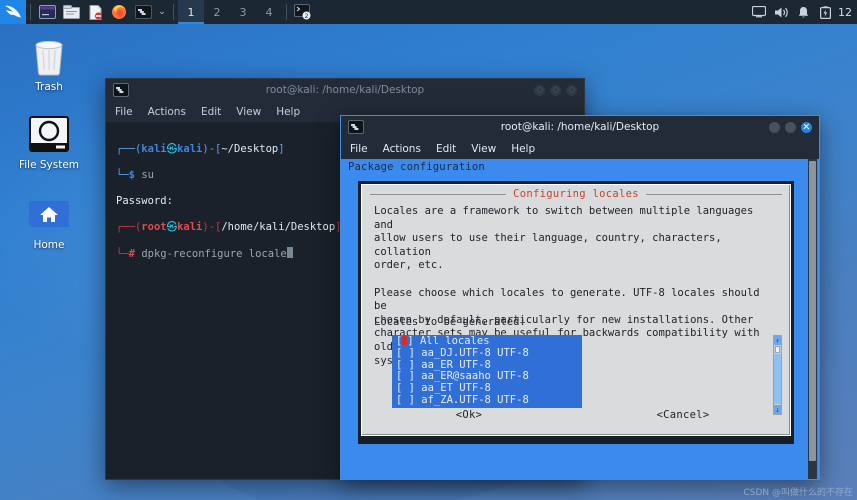 The width and height of the screenshot is (857, 500). What do you see at coordinates (475, 399) in the screenshot?
I see `list-item-label: af_ZA.UTF-8 UTF-8` at bounding box center [475, 399].